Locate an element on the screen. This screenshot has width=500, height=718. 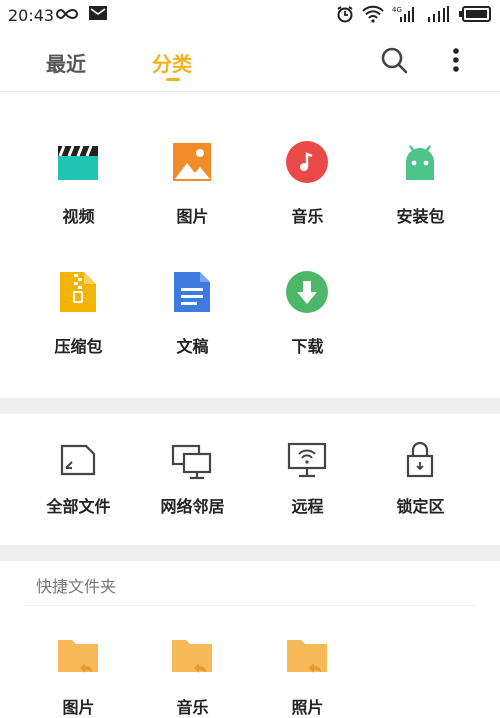
quick-folder-photos: 照片 is located at coordinates (307, 676).